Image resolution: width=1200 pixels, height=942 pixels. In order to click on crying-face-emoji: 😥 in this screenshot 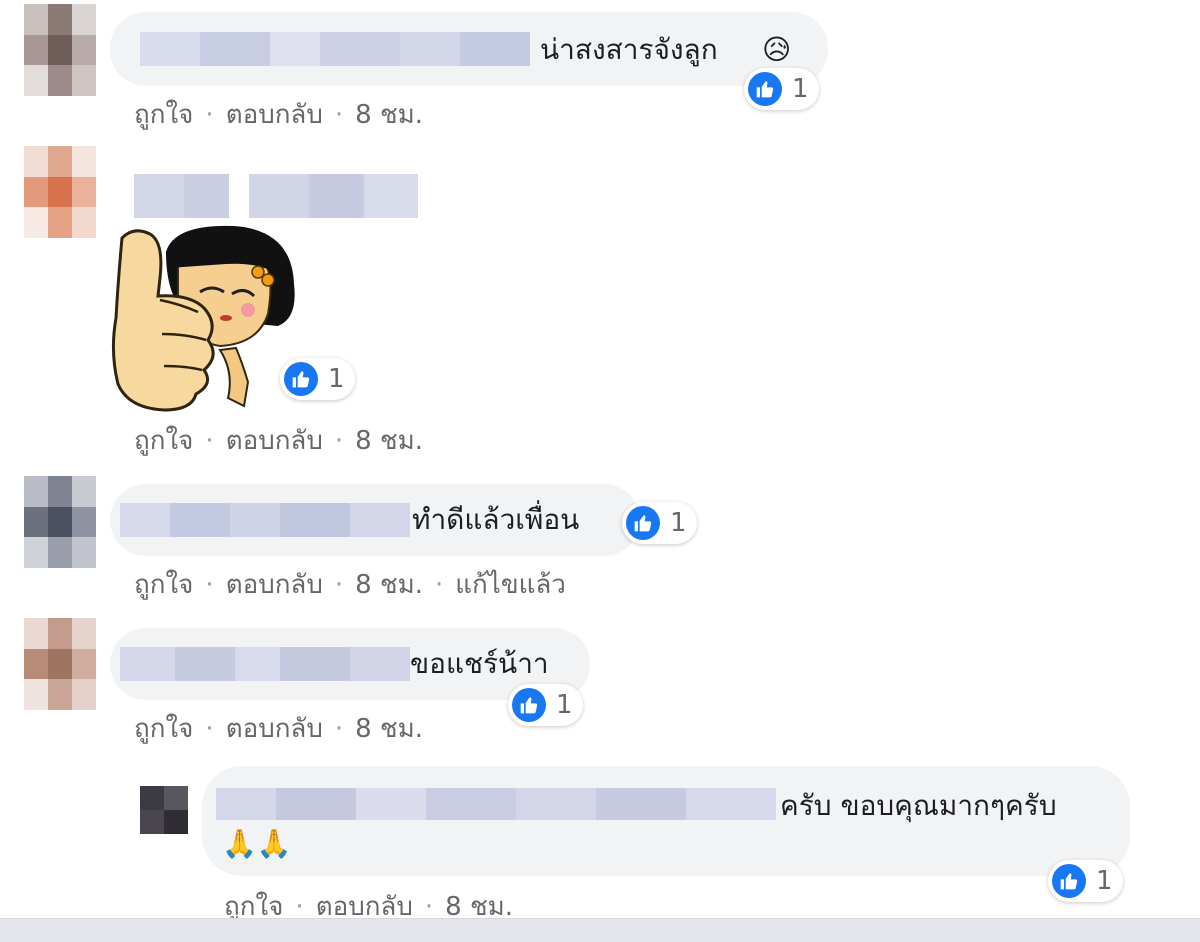, I will do `click(777, 49)`.